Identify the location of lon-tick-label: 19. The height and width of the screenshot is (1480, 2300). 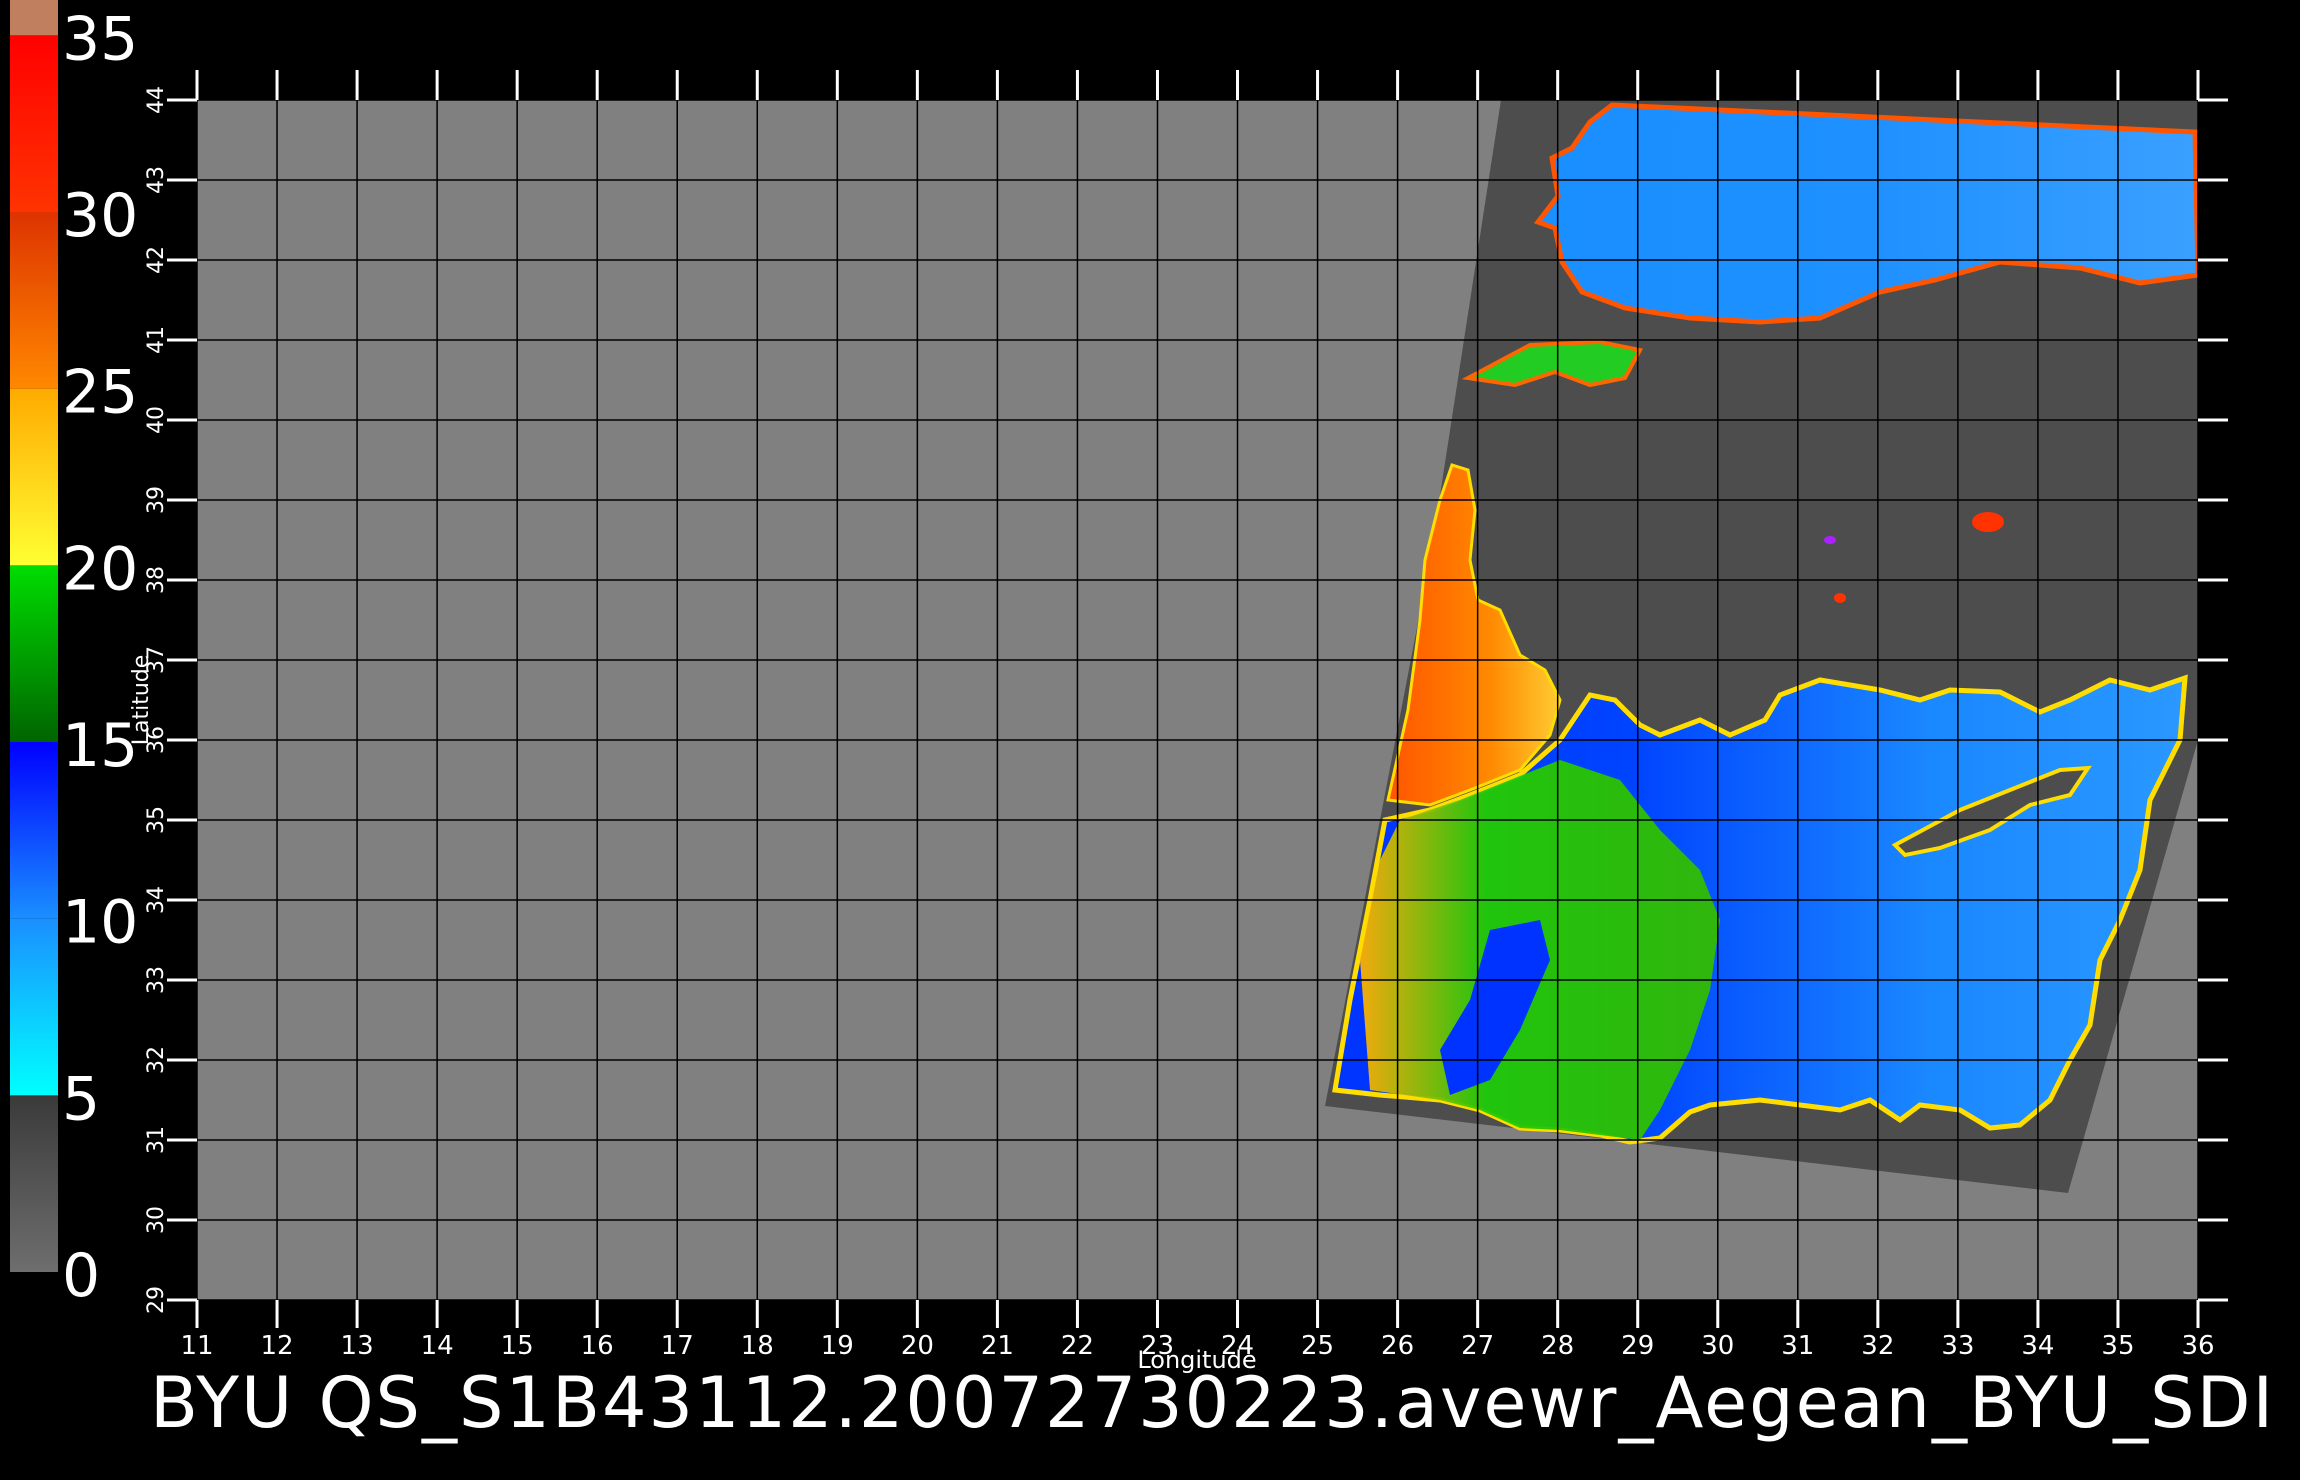
(837, 1346).